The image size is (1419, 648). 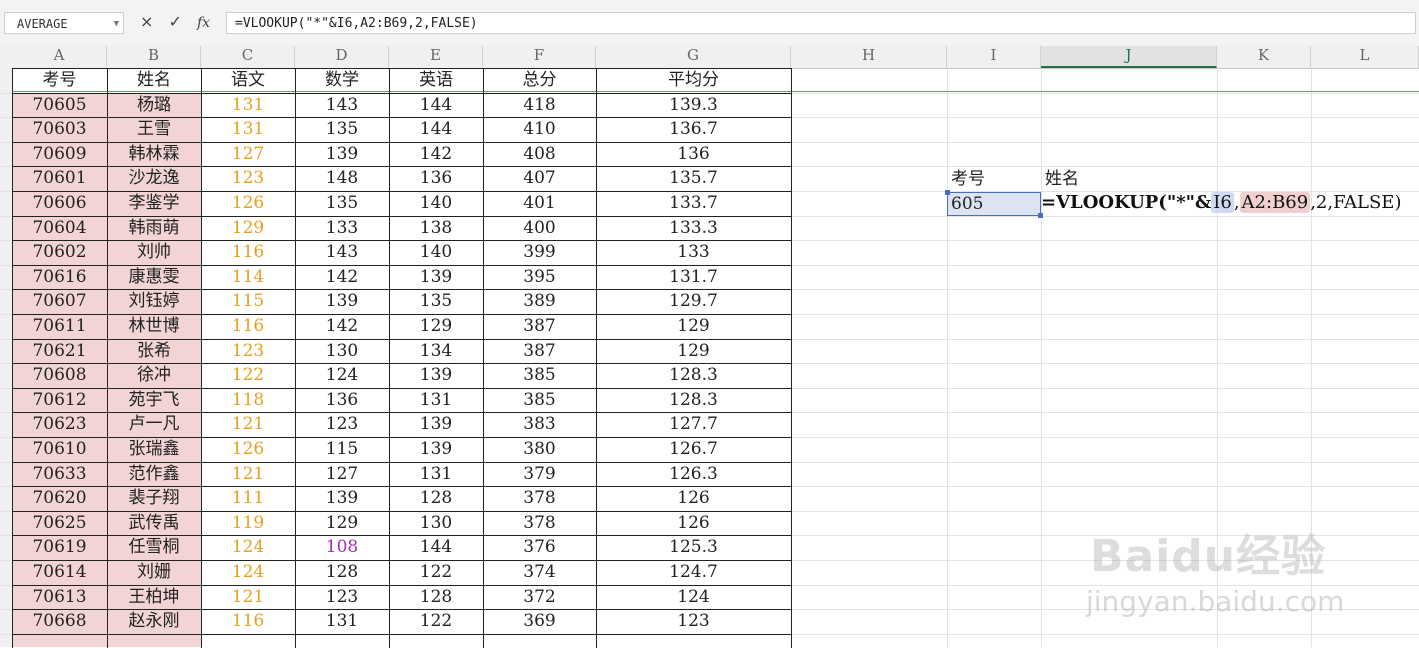 What do you see at coordinates (342, 547) in the screenshot?
I see `table-cell: 108` at bounding box center [342, 547].